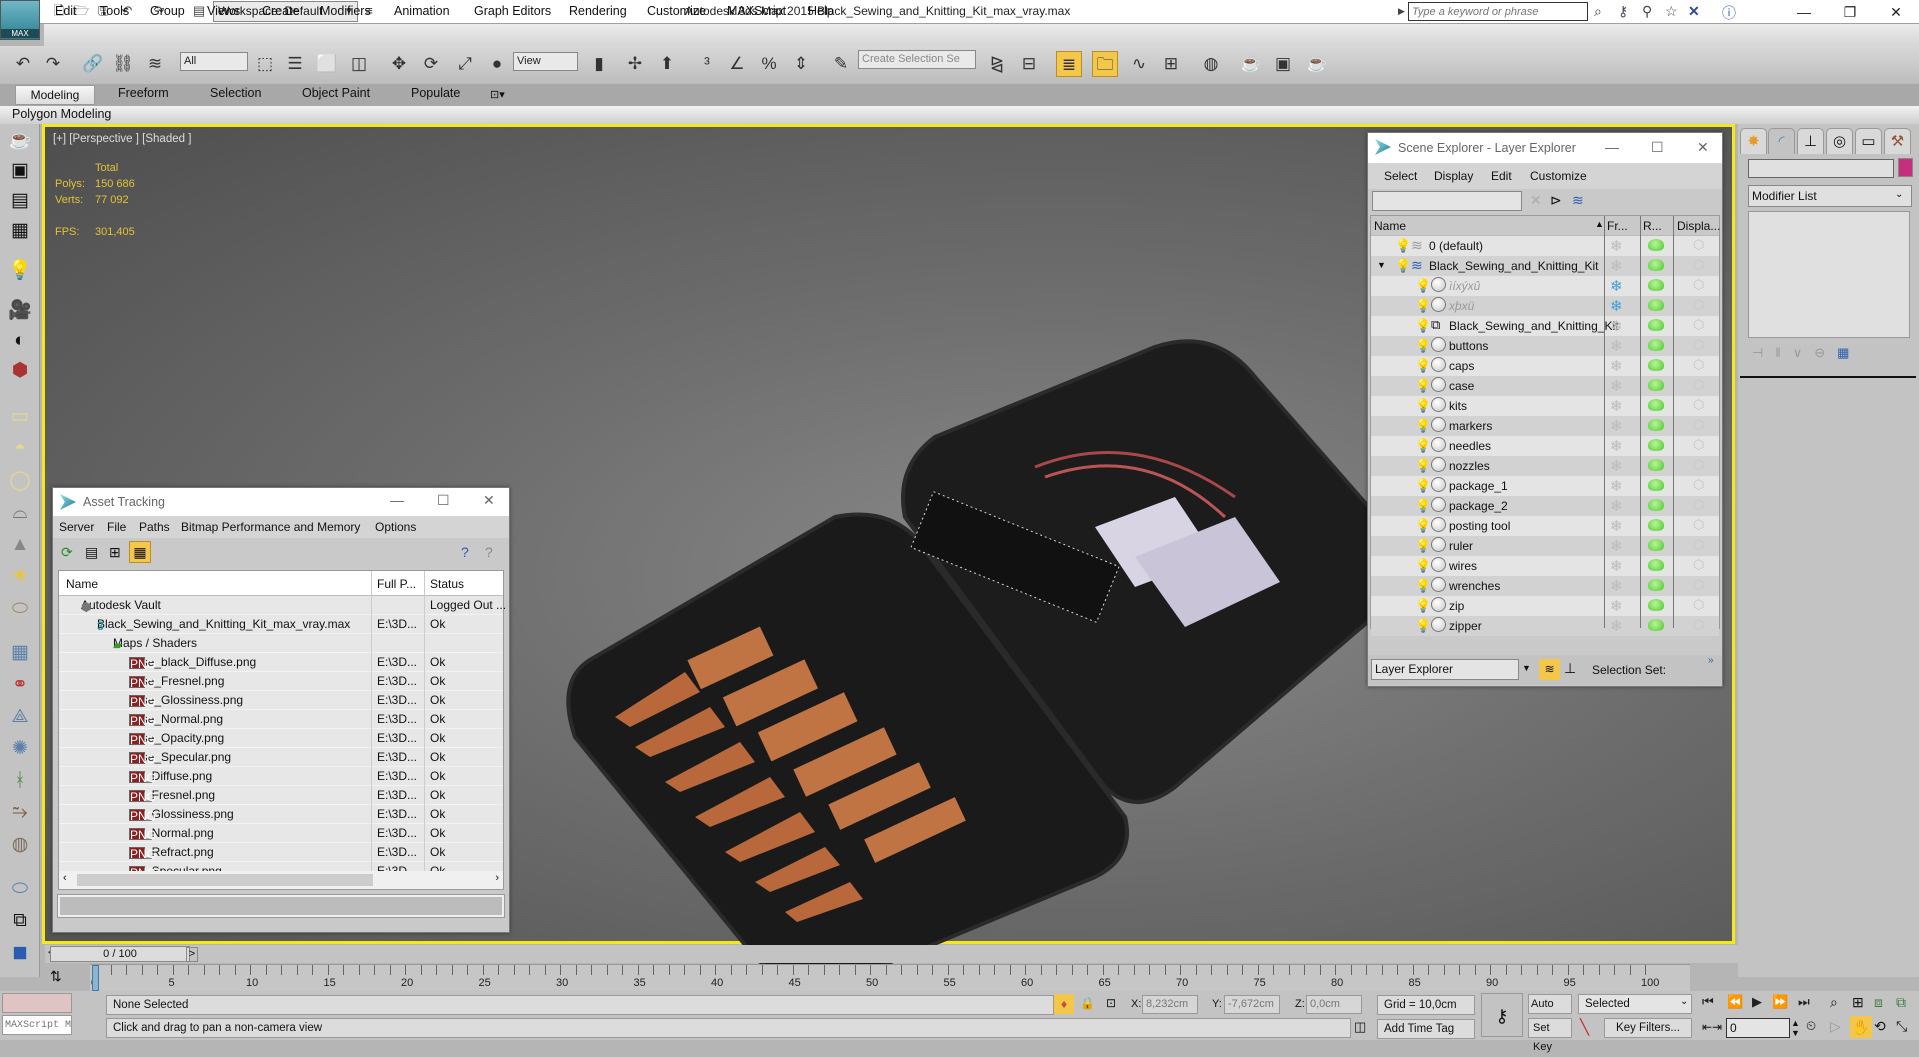  Describe the element at coordinates (395, 527) in the screenshot. I see `menu-options: Options` at that location.